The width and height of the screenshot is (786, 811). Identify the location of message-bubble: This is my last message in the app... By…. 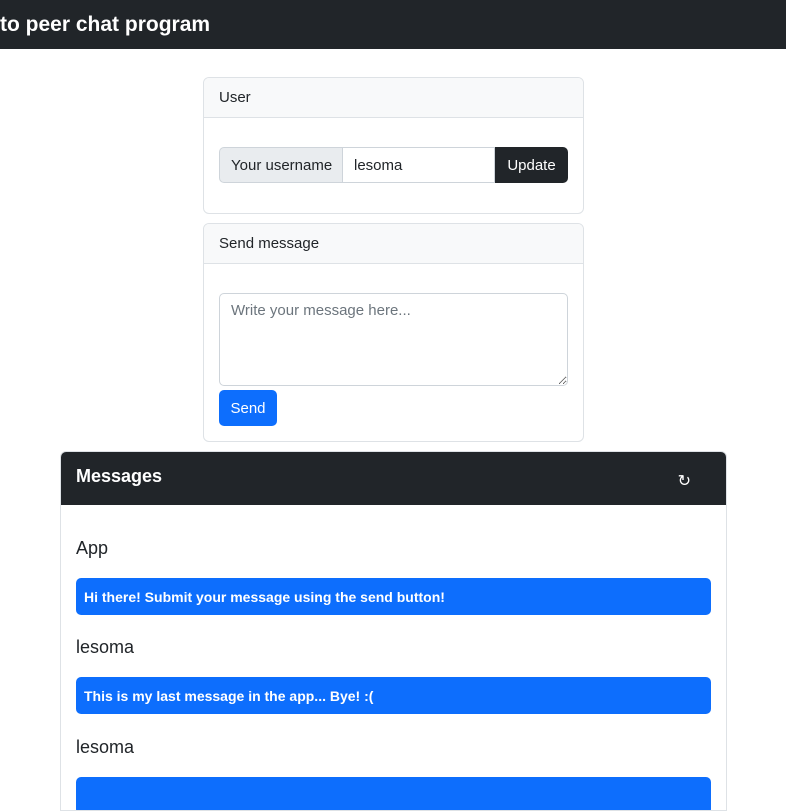
(393, 695).